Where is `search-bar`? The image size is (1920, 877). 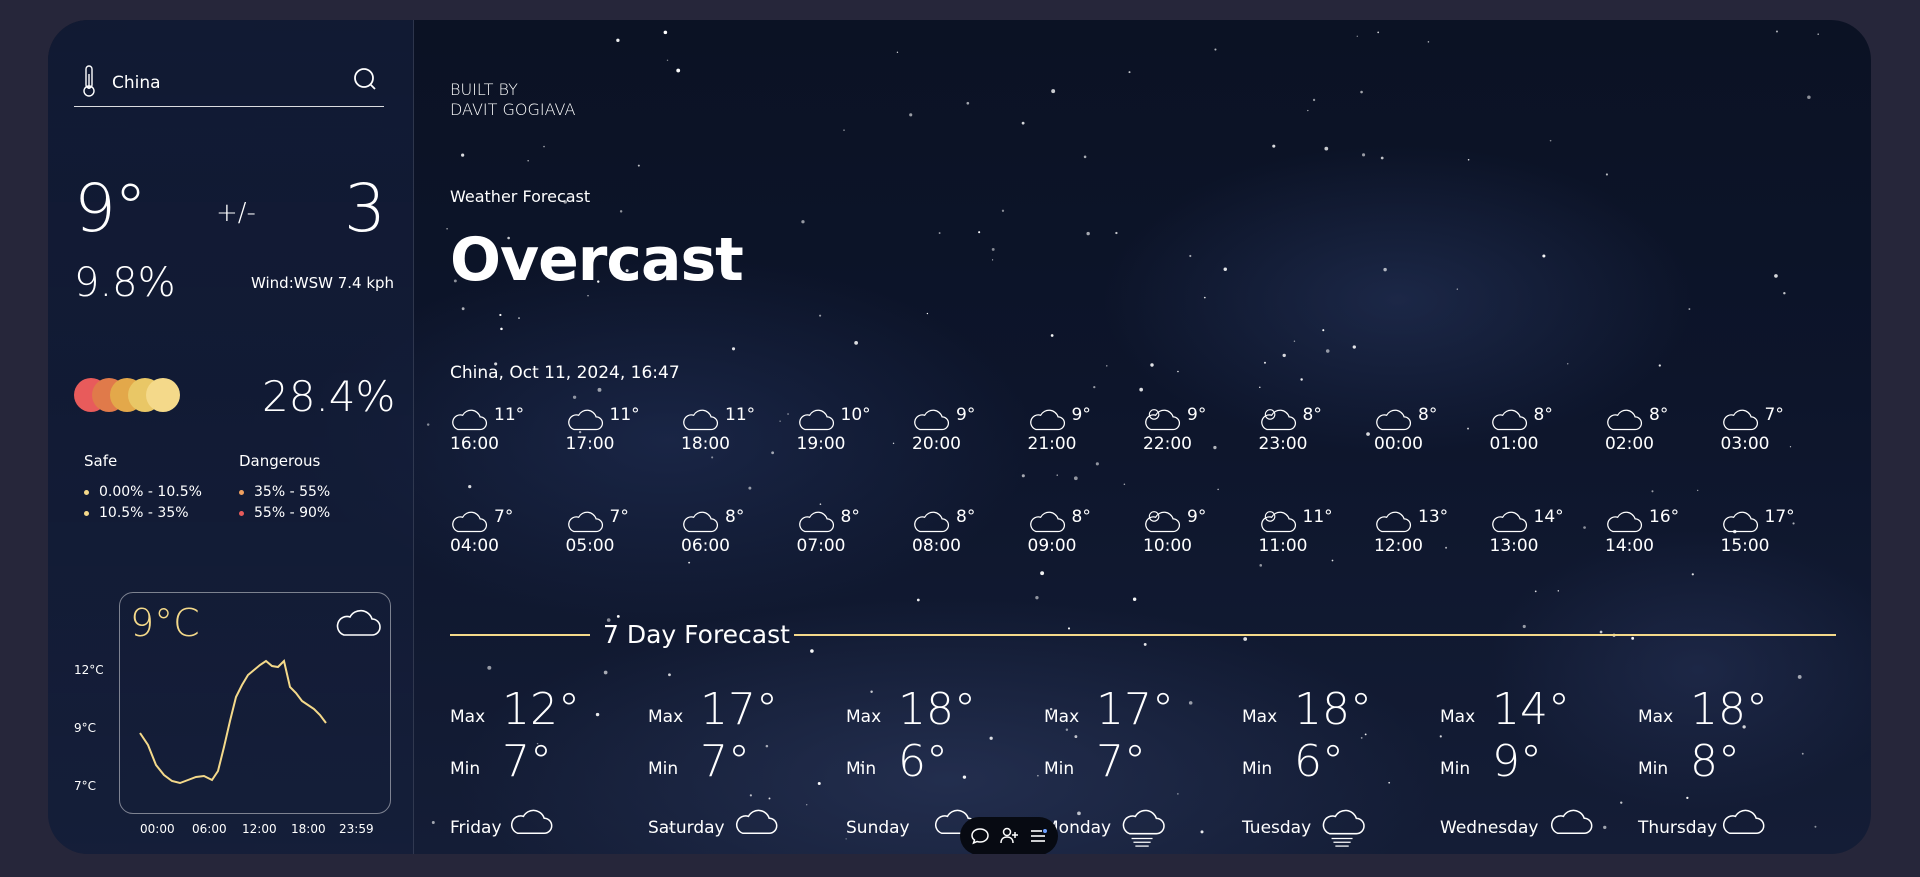
search-bar is located at coordinates (229, 83).